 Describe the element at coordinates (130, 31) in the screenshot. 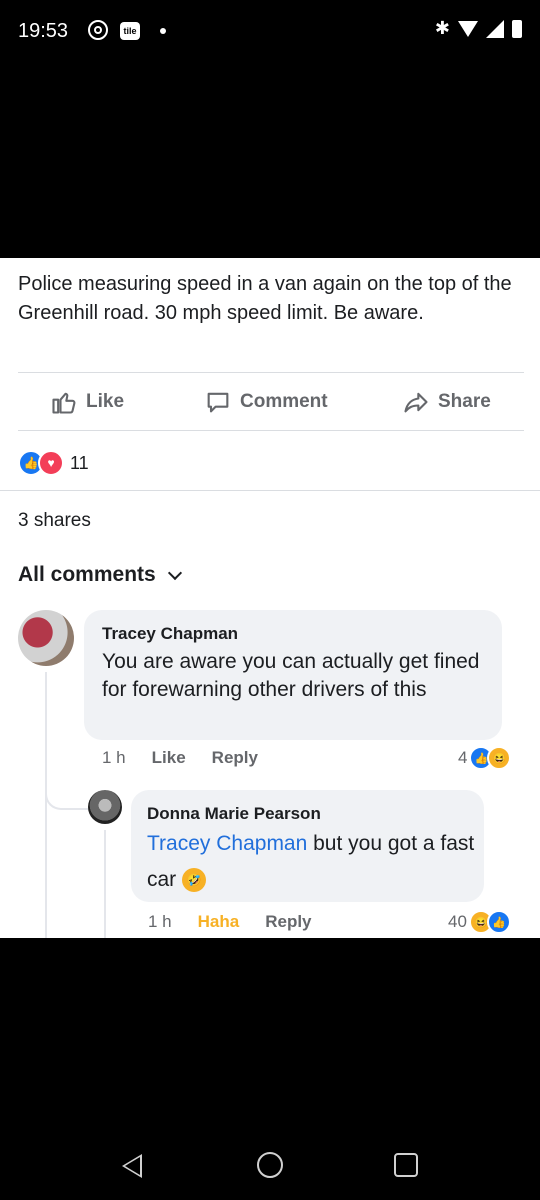

I see `tile-app-icon: tile` at that location.